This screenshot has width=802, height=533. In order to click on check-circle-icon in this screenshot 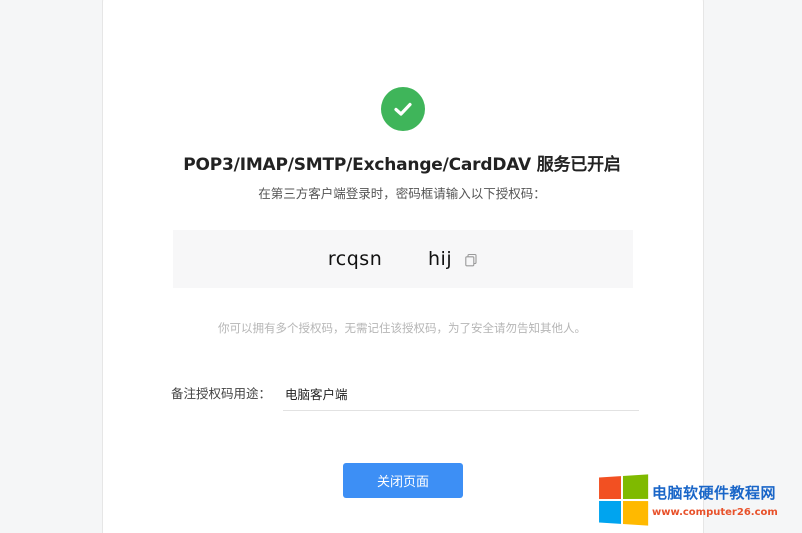, I will do `click(403, 109)`.